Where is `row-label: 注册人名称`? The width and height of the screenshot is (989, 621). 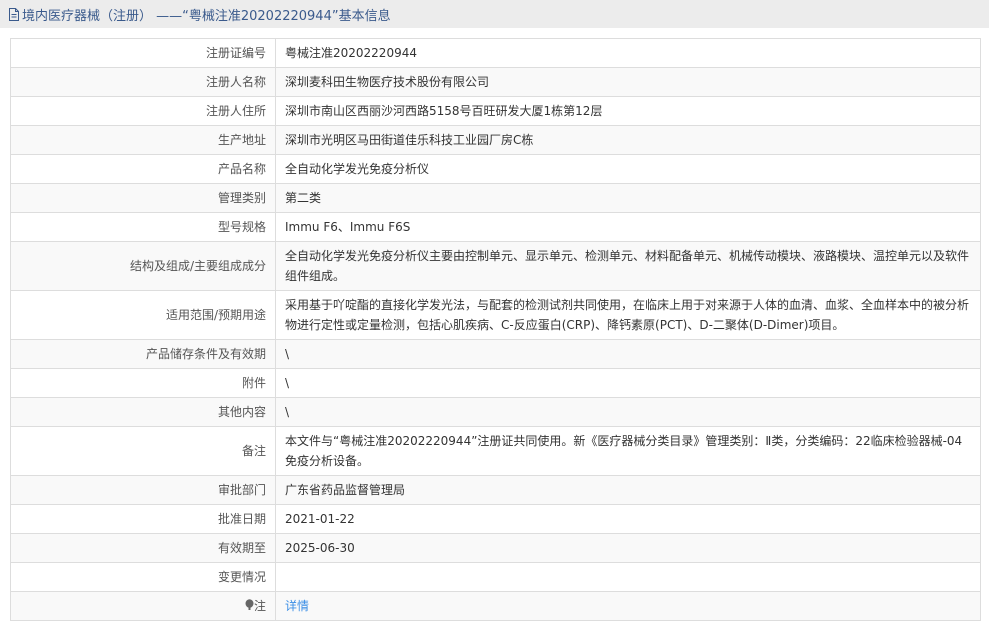 row-label: 注册人名称 is located at coordinates (143, 82).